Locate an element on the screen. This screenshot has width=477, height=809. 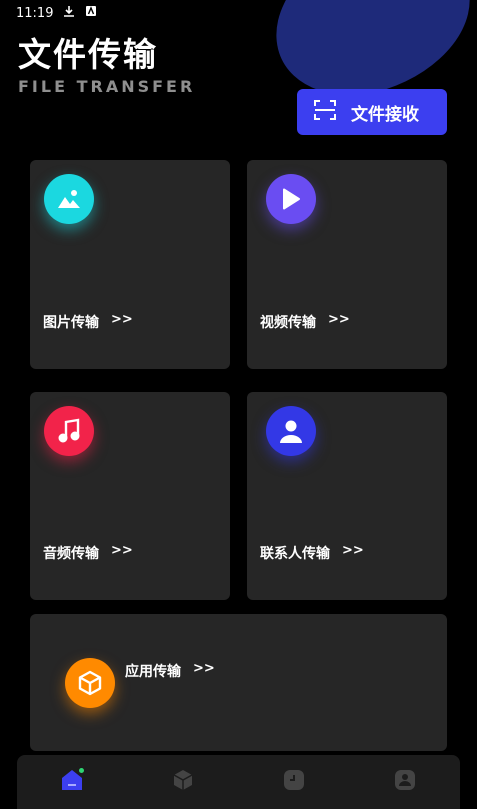
app-transfer-label-row: 应用传输 >> is located at coordinates (170, 671).